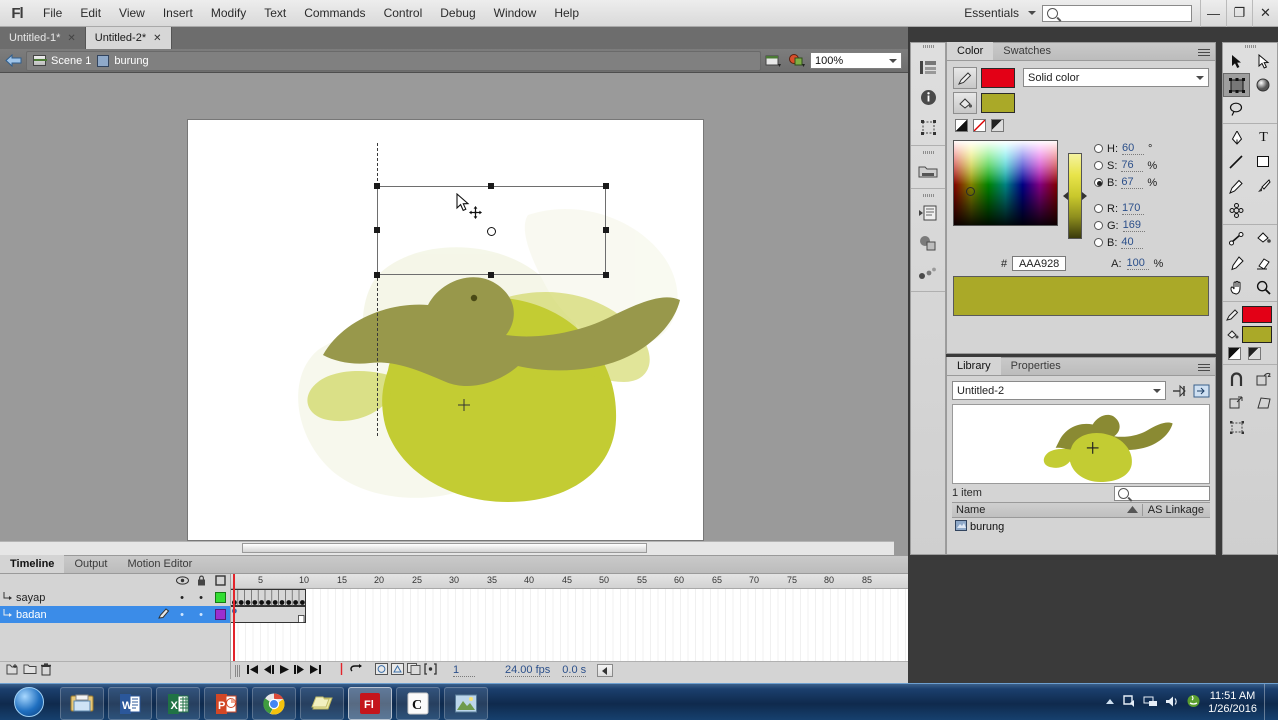  I want to click on hex-color-input: AAA928, so click(1039, 263).